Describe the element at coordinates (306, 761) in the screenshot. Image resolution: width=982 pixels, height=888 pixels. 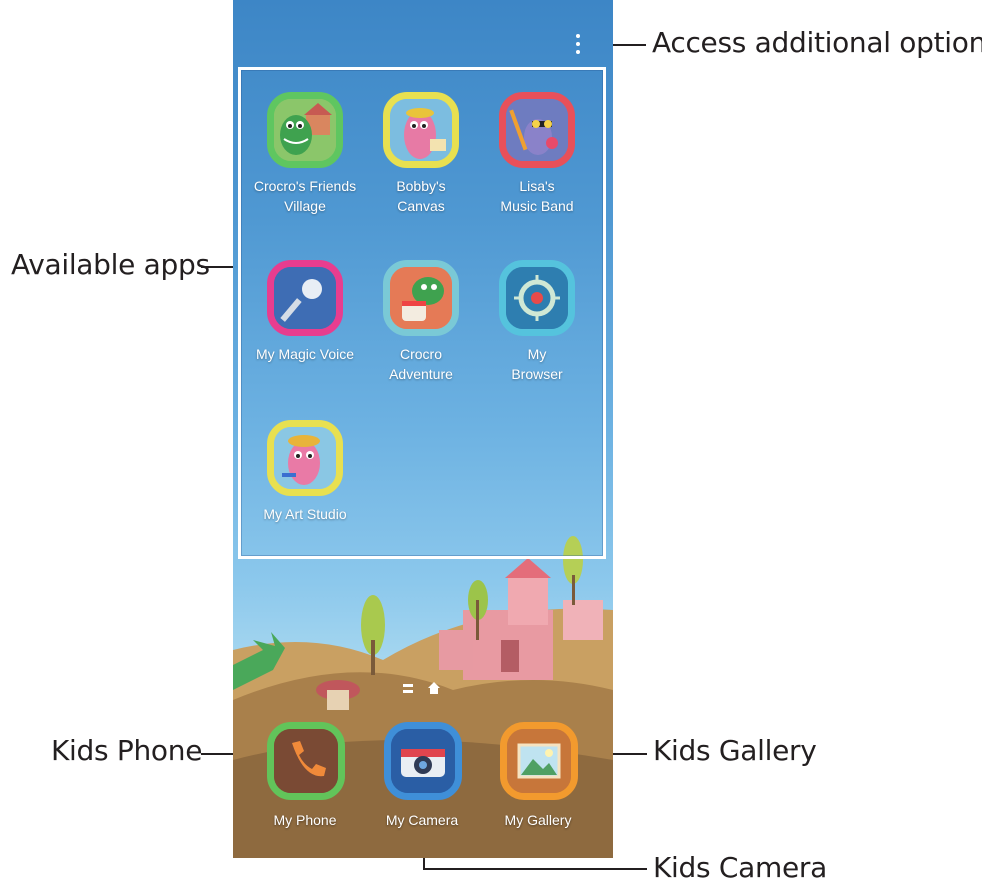
I see `phone-handset-icon` at that location.